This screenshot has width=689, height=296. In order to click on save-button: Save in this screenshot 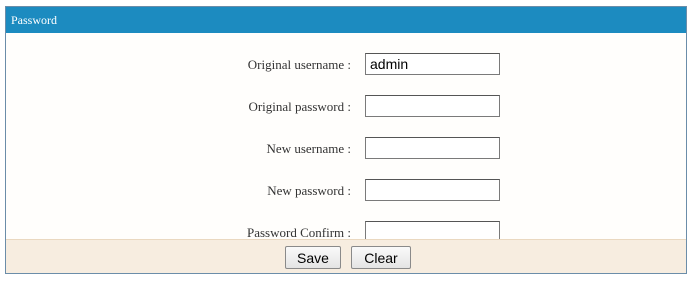, I will do `click(313, 257)`.